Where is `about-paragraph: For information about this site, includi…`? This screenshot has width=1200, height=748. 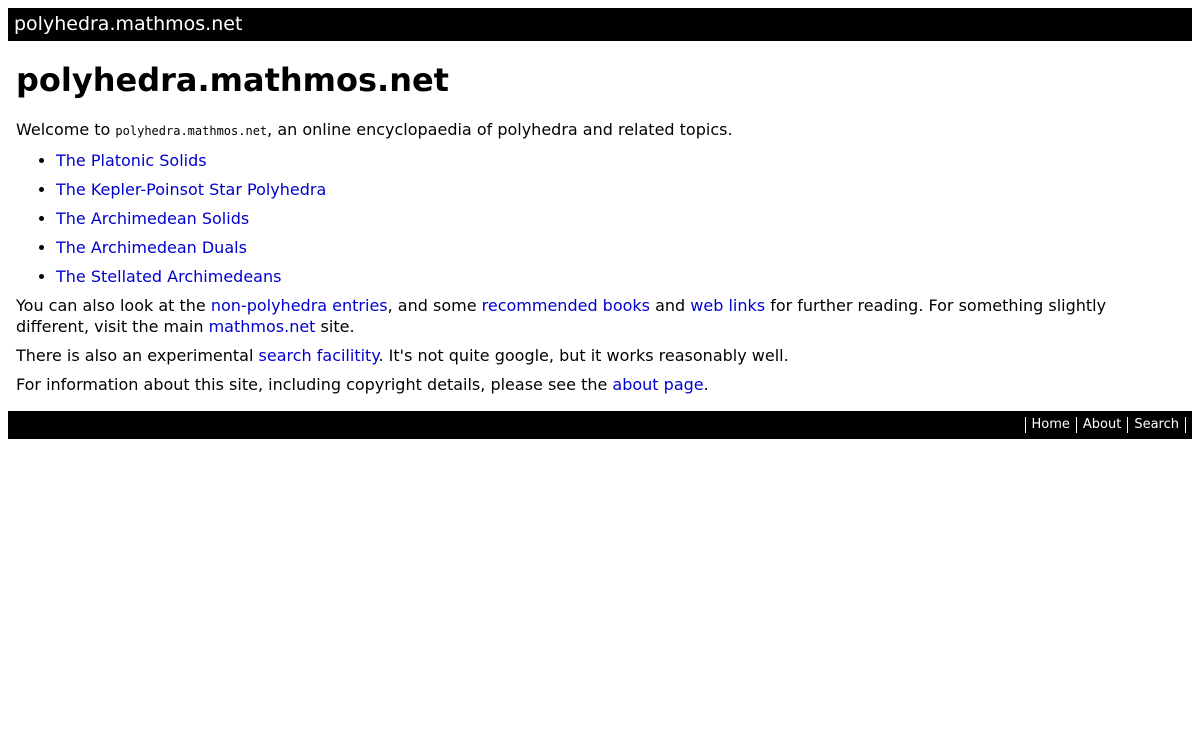 about-paragraph: For information about this site, includi… is located at coordinates (600, 384).